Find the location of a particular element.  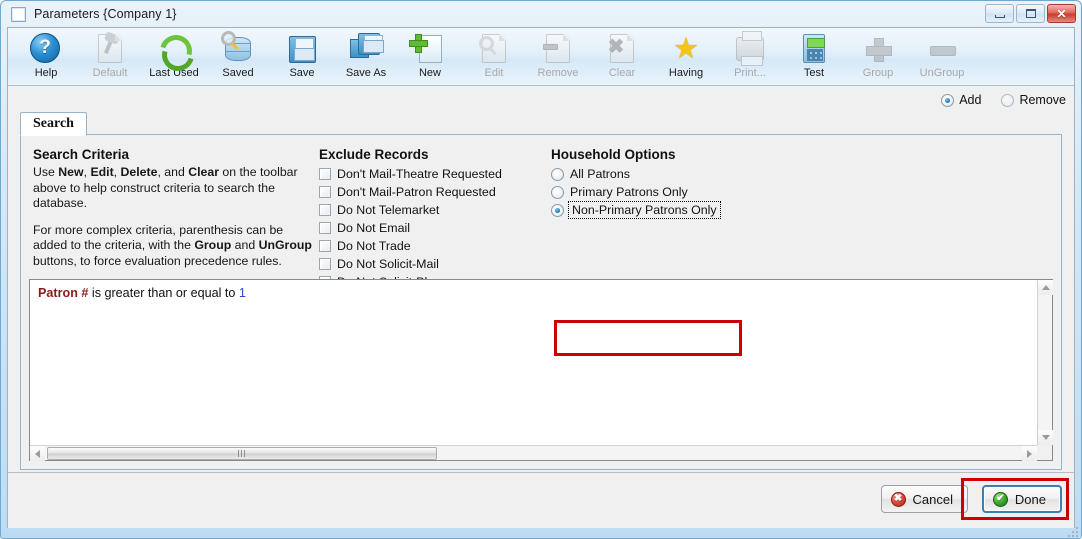

checkbox-label: Do Not Trade is located at coordinates (374, 246).